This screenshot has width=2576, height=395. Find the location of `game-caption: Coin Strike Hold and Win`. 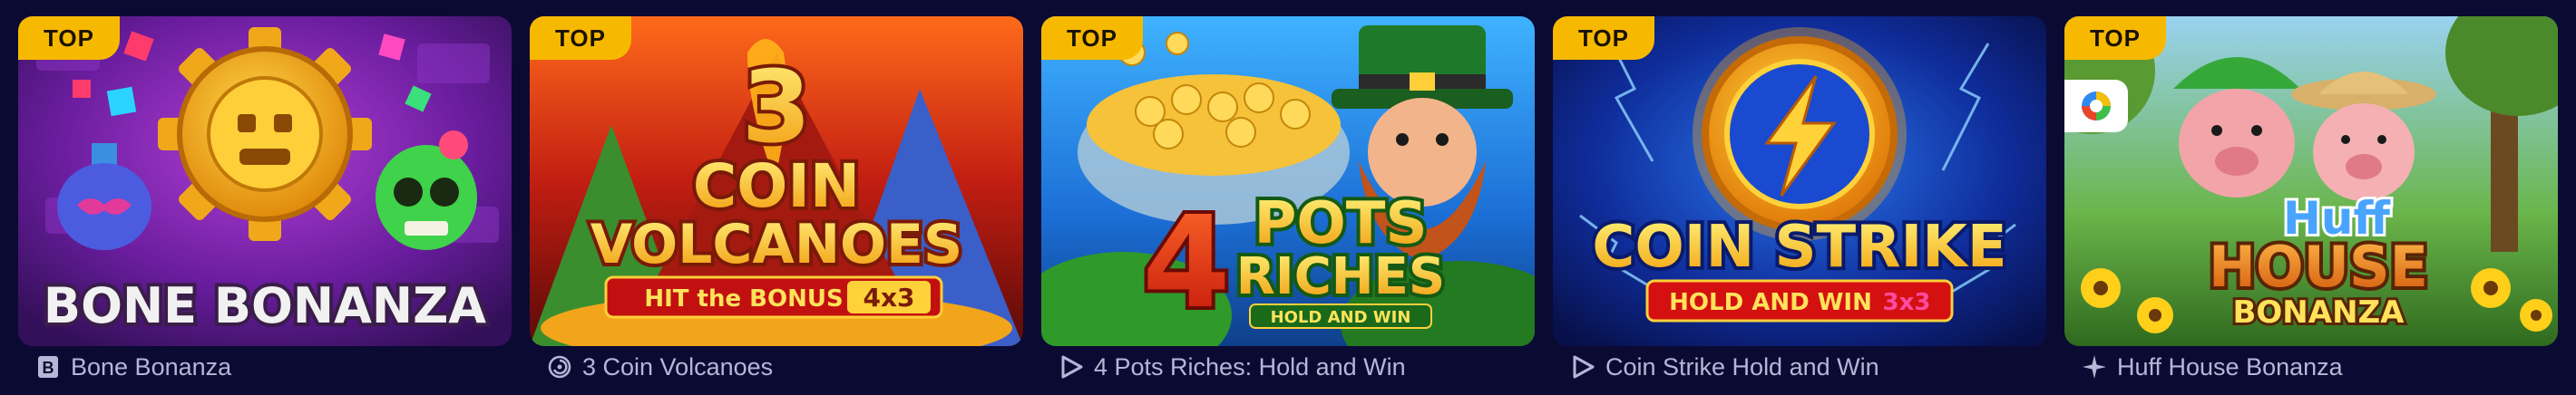

game-caption: Coin Strike Hold and Win is located at coordinates (1724, 367).